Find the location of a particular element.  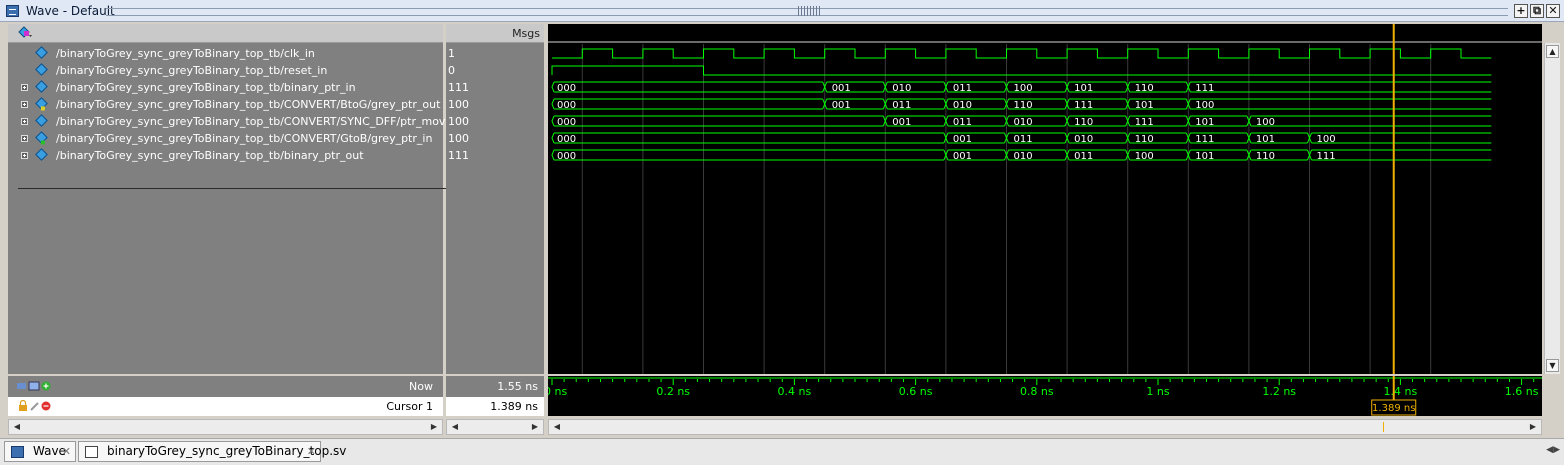

signal-value: 0 is located at coordinates (451, 70).